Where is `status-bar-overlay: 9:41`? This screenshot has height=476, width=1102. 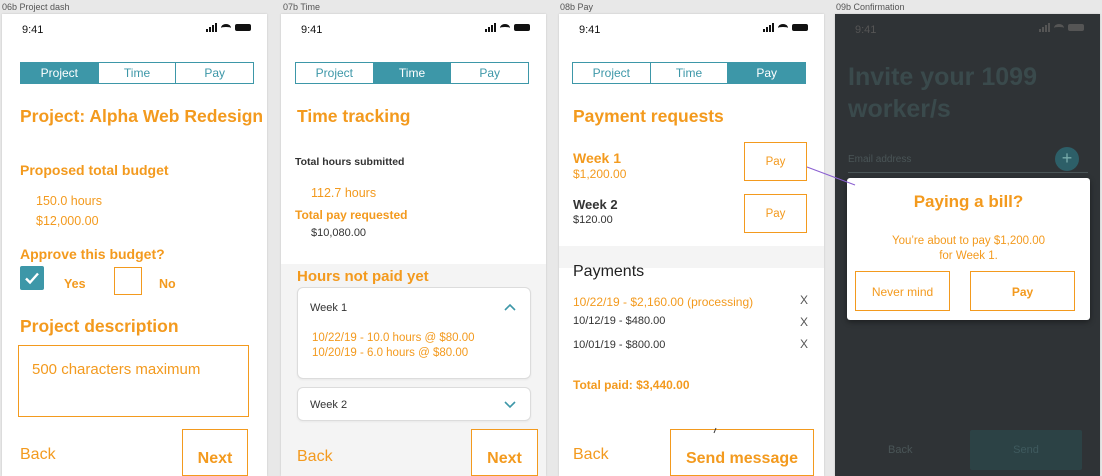
status-bar-overlay: 9:41 is located at coordinates (413, 29).